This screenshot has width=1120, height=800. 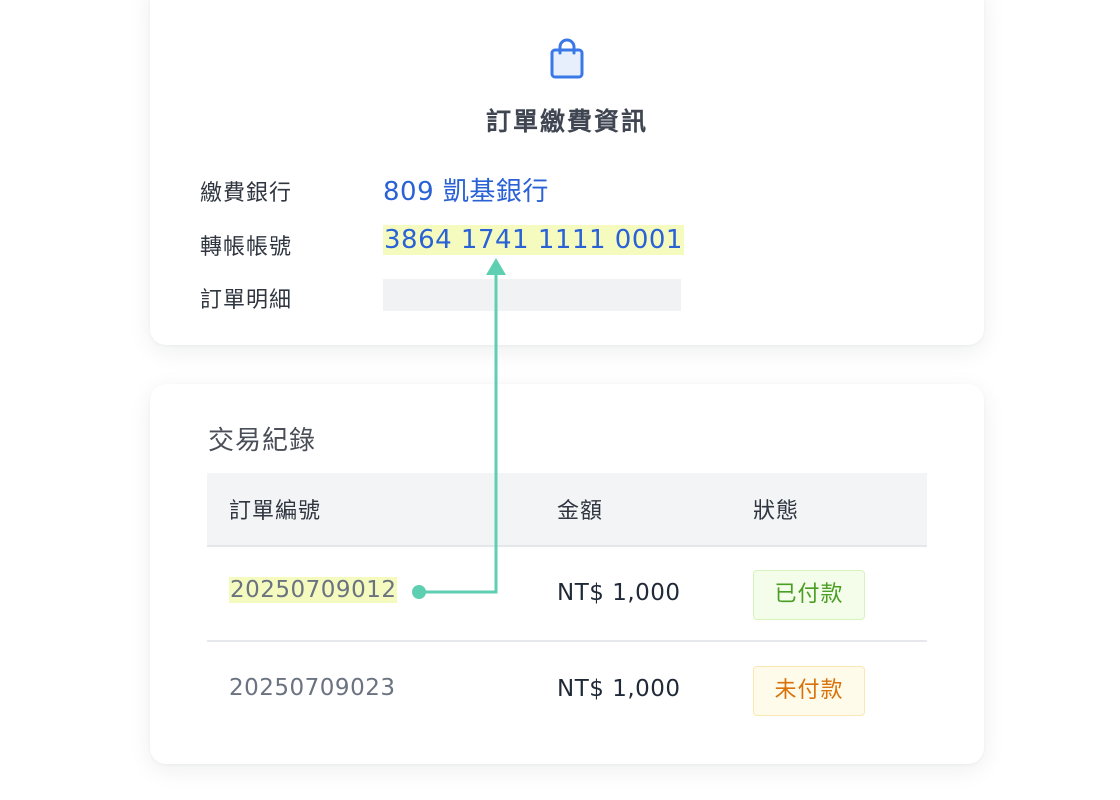 What do you see at coordinates (809, 595) in the screenshot?
I see `row-1-status-badge: 已付款` at bounding box center [809, 595].